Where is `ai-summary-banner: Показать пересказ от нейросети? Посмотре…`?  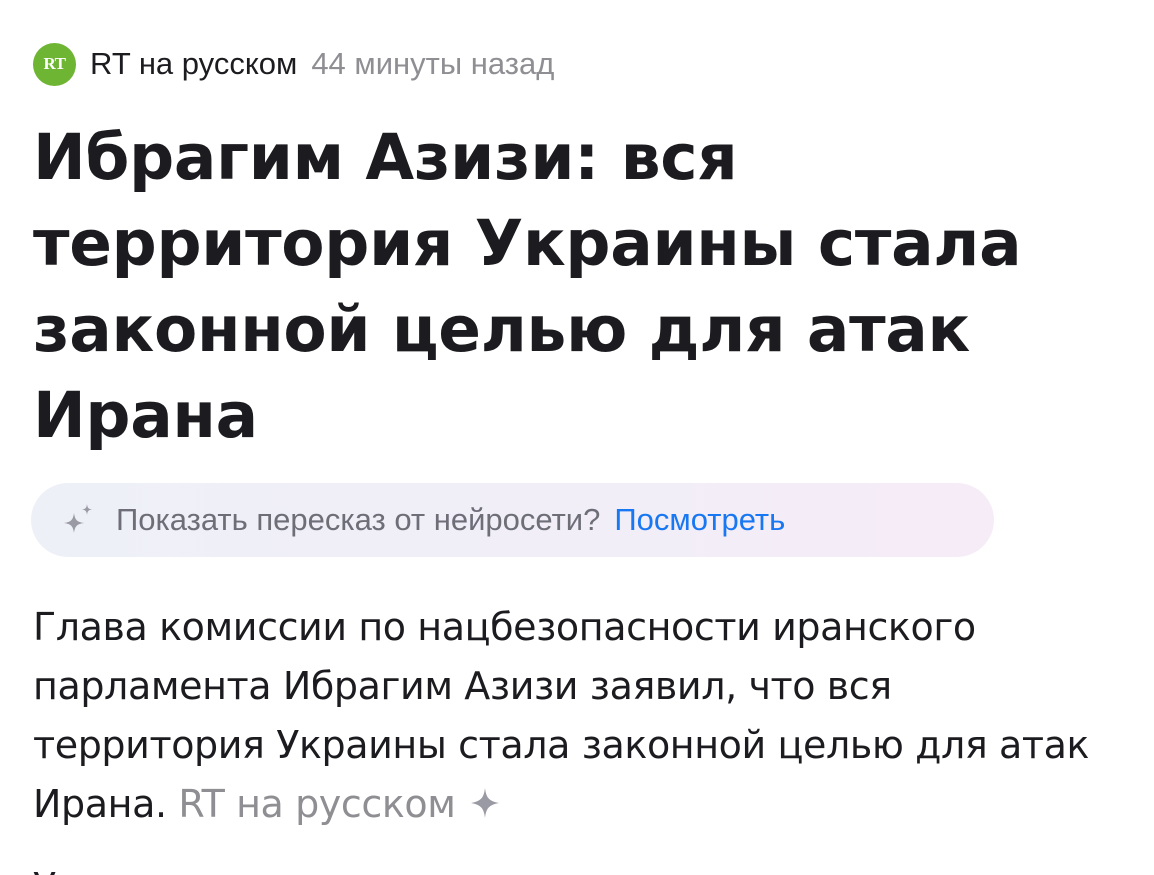
ai-summary-banner: Показать пересказ от нейросети? Посмотре… is located at coordinates (512, 520).